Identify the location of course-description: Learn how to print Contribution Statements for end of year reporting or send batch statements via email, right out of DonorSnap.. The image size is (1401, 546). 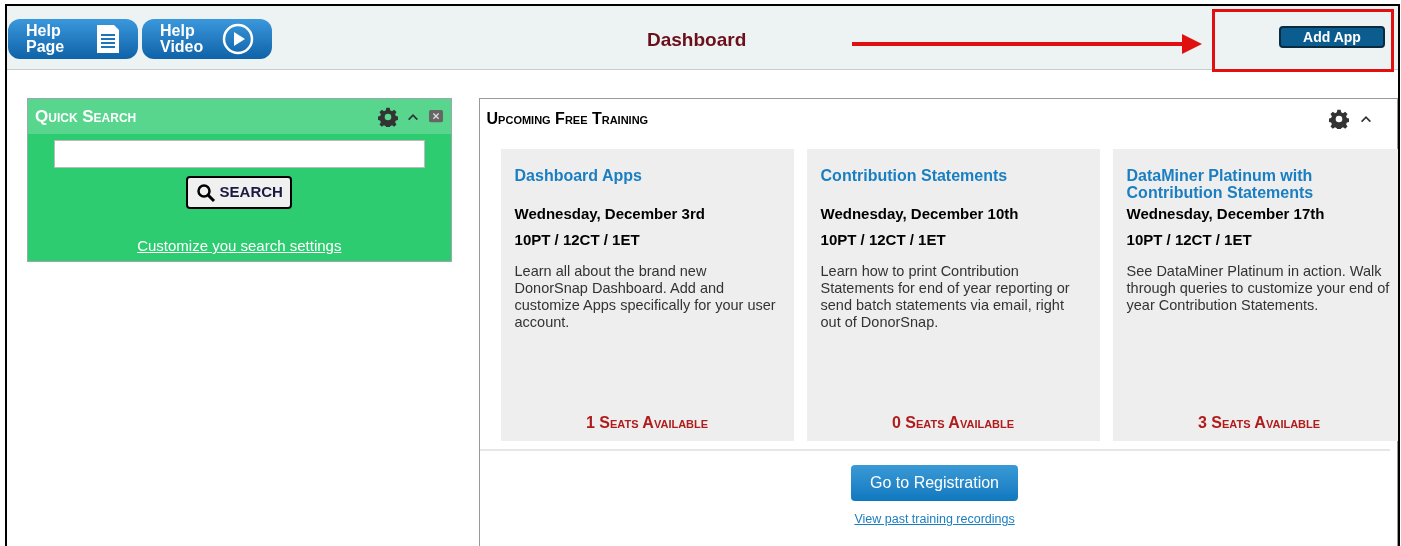
(945, 297).